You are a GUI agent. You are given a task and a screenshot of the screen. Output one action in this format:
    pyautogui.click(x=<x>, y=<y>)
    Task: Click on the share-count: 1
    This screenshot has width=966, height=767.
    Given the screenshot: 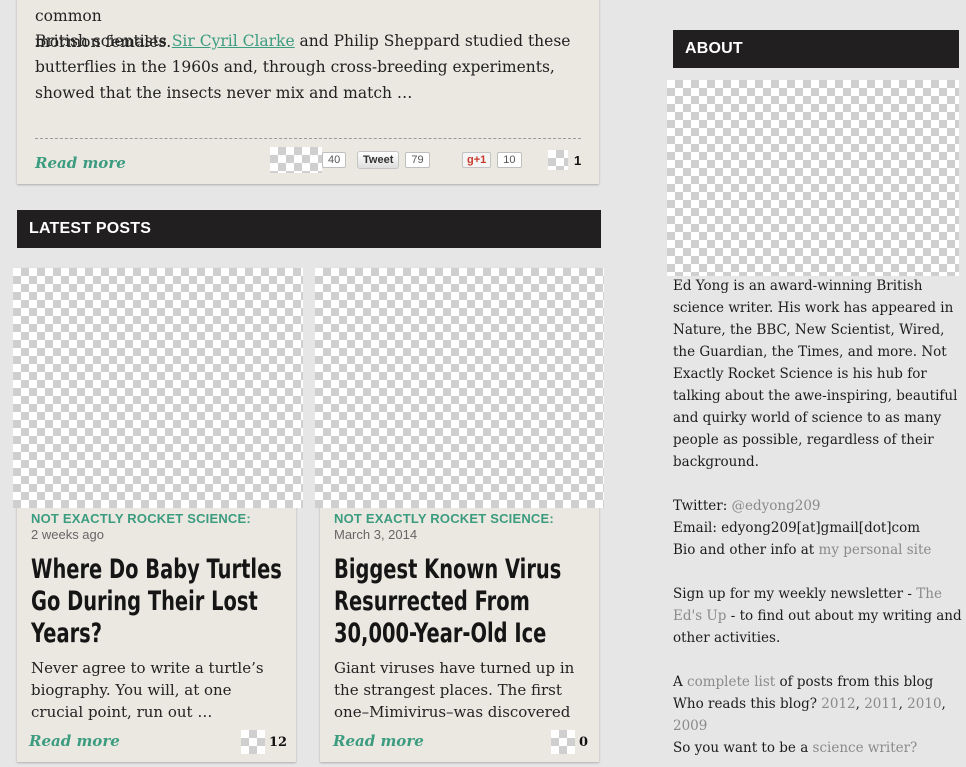 What is the action you would take?
    pyautogui.click(x=578, y=160)
    